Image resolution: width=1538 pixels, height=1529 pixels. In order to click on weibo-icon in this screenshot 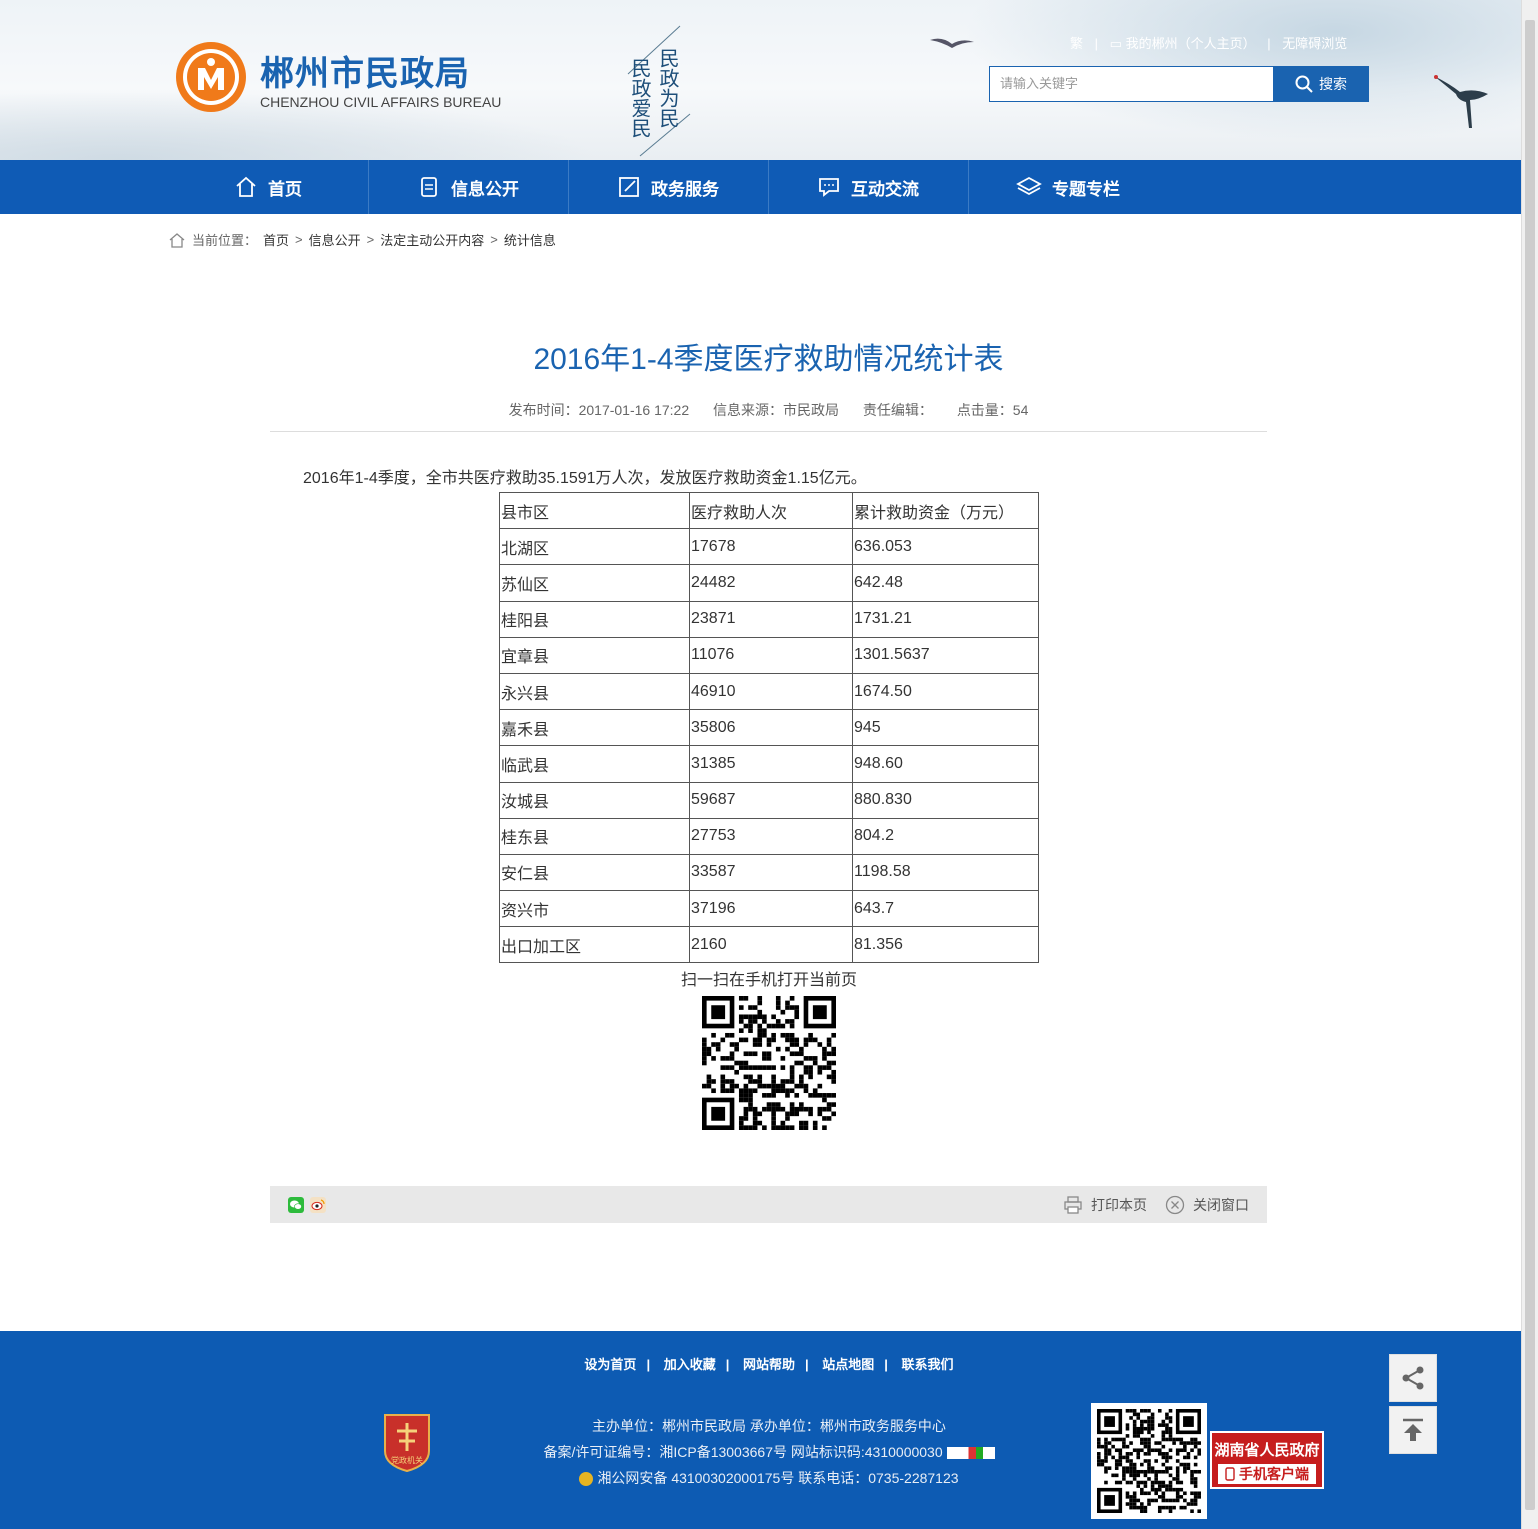, I will do `click(318, 1205)`.